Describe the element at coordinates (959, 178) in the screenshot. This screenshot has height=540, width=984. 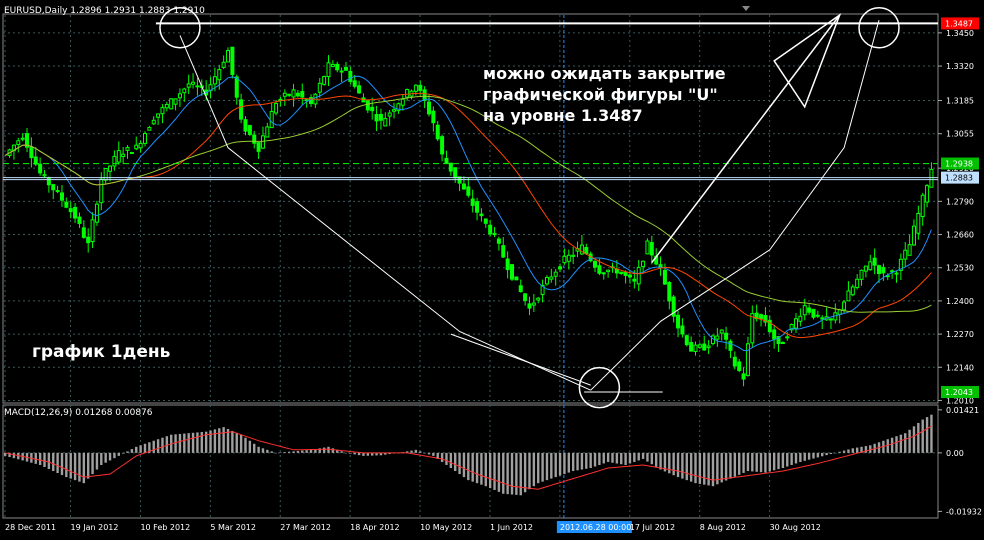
I see `price-level-label: 1.2883` at that location.